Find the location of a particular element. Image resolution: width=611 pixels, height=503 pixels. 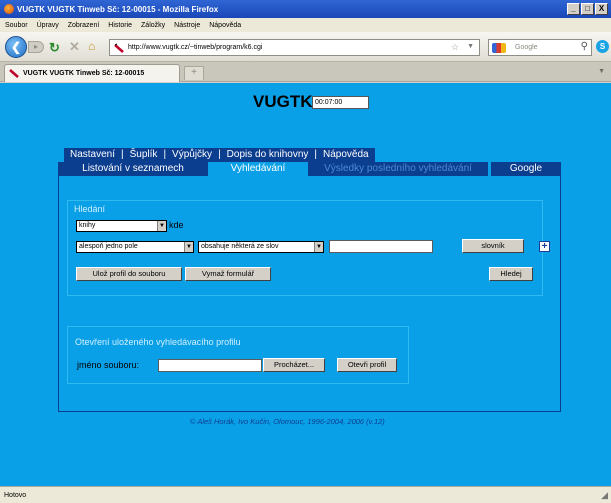

tab-favicon-icon is located at coordinates (14, 73).